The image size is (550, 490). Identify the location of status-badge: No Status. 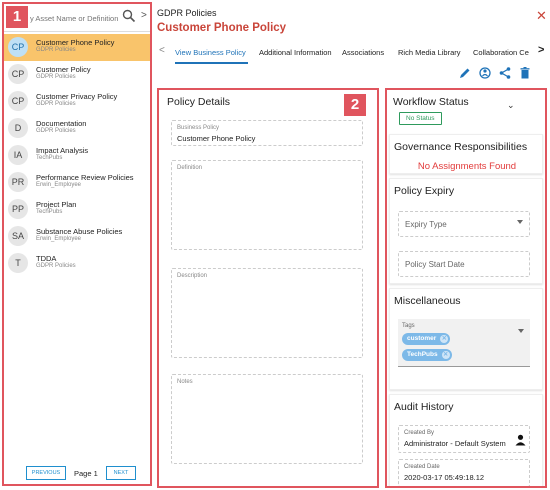
(420, 118).